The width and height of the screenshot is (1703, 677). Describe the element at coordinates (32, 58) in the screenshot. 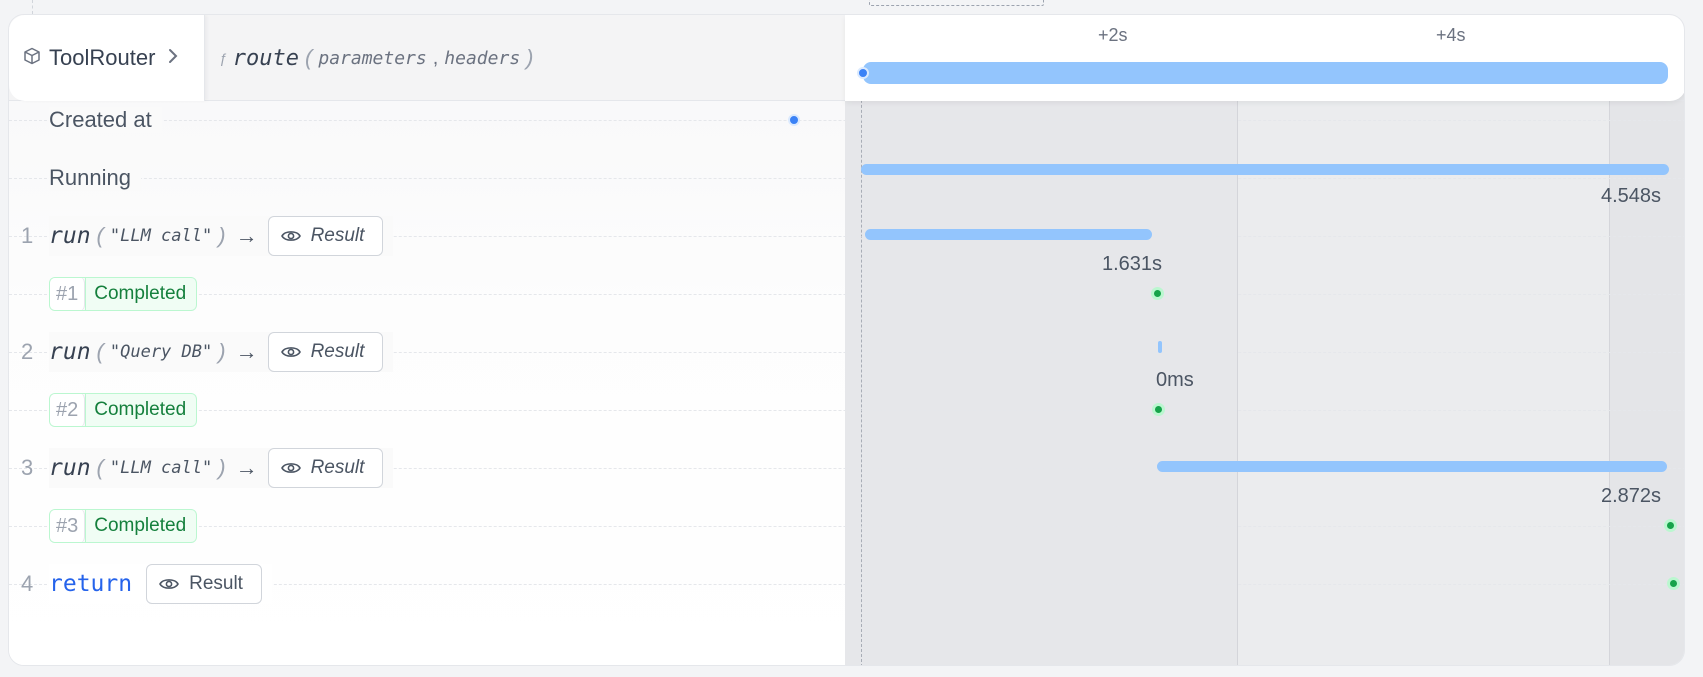

I see `cube-icon` at that location.